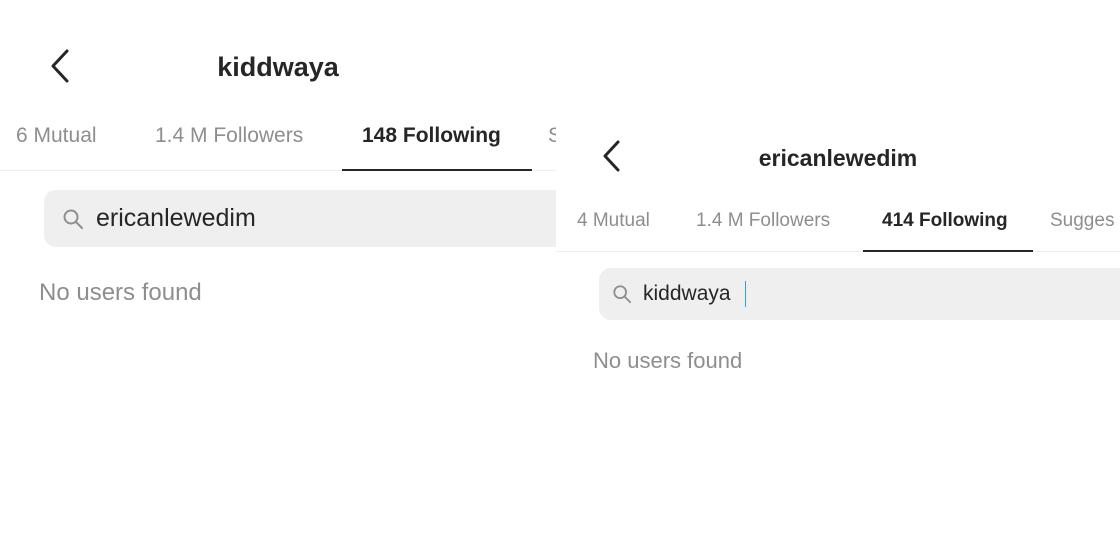 This screenshot has width=1120, height=560. Describe the element at coordinates (838, 251) in the screenshot. I see `tabs-divider` at that location.